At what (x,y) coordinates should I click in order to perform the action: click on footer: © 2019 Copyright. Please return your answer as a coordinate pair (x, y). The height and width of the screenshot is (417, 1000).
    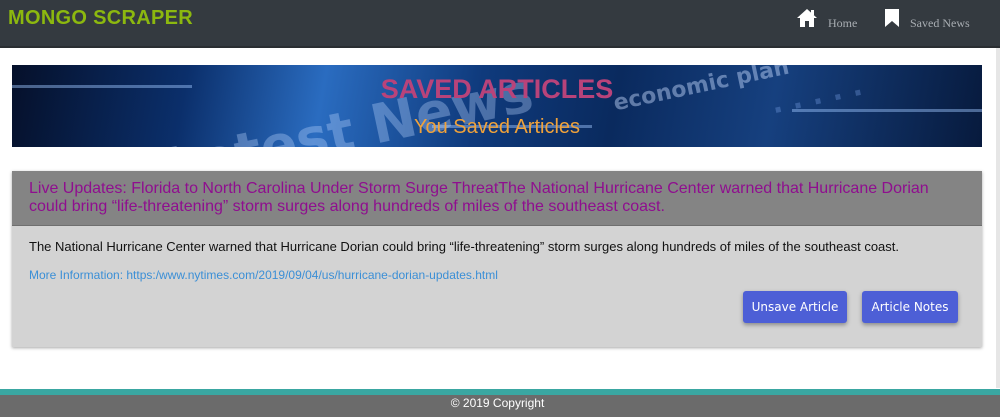
    Looking at the image, I should click on (500, 406).